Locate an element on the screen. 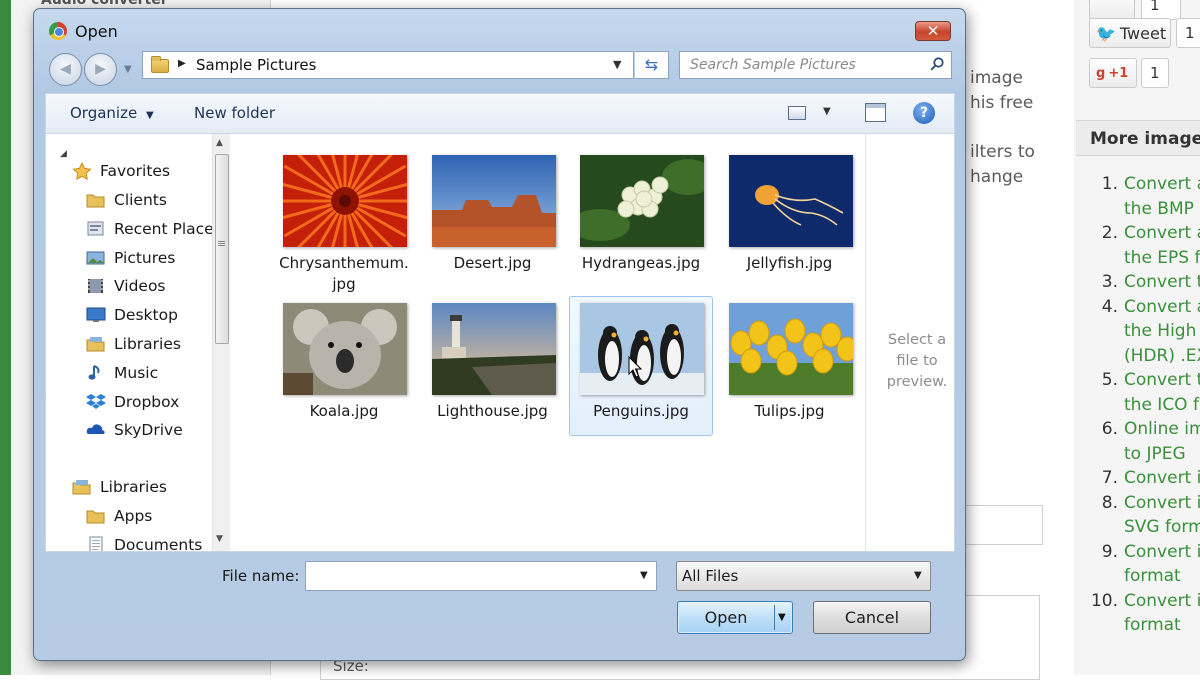  file-item: Koala.jpg is located at coordinates (344, 366).